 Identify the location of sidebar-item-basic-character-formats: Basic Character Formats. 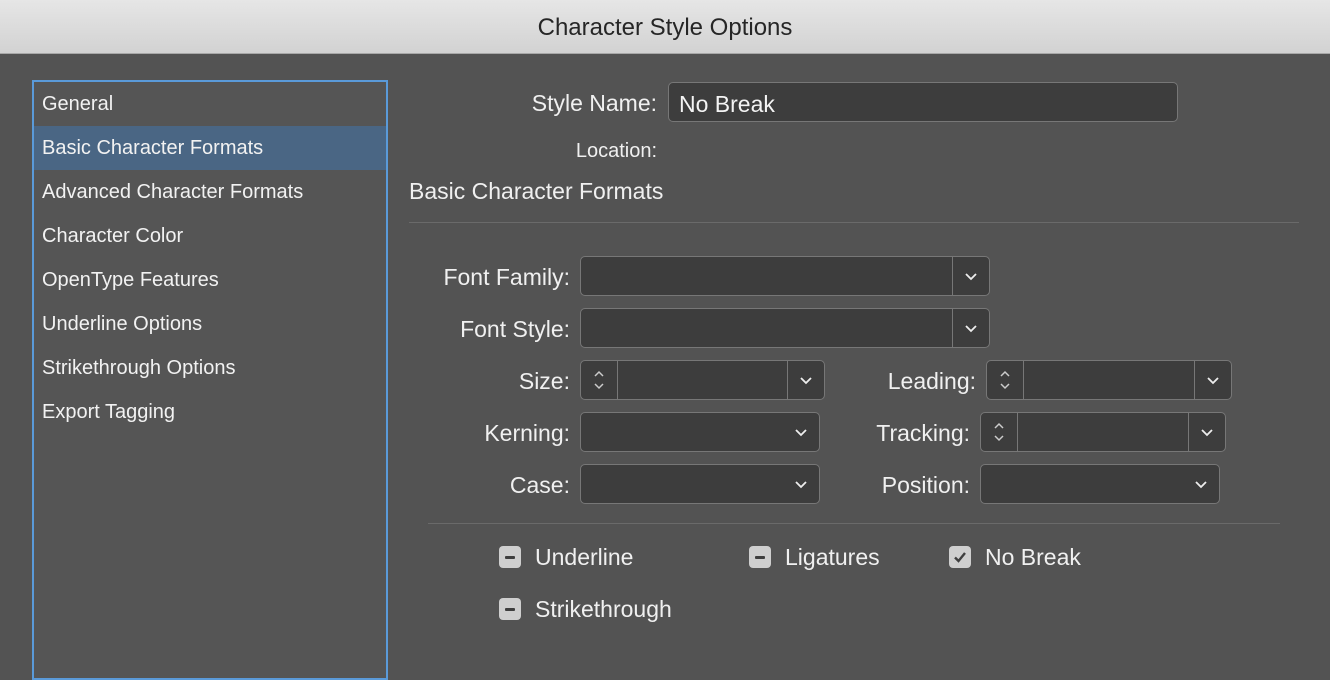
(210, 148).